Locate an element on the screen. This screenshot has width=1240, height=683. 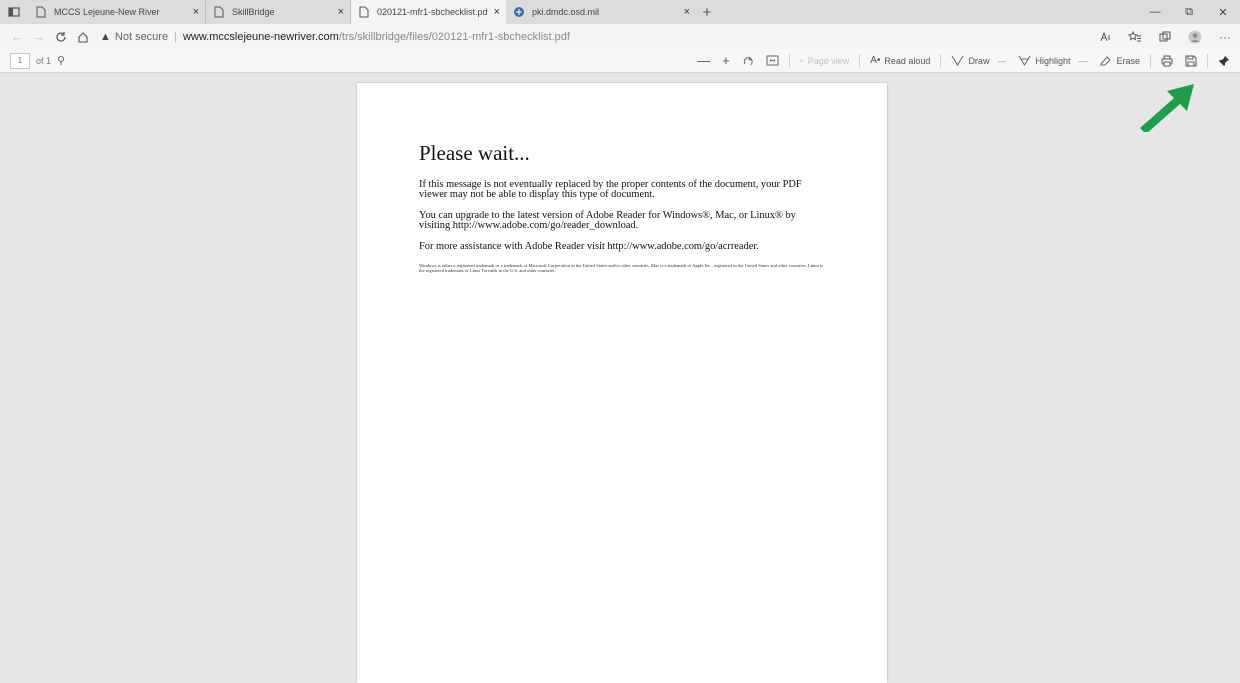
tab-title: pki.dmdc.osd.mil is located at coordinates (566, 12).